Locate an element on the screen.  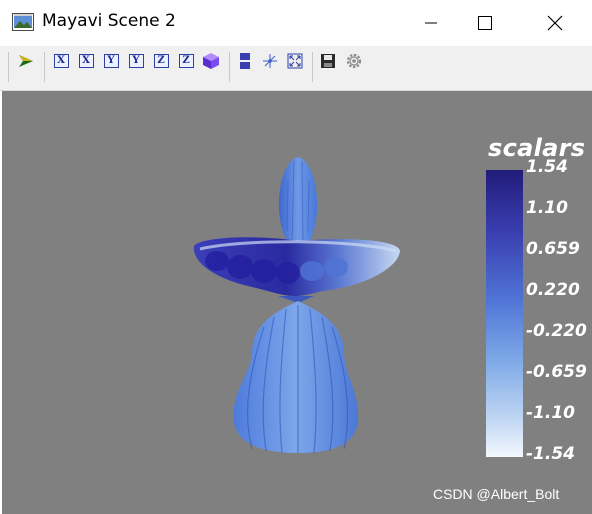
view-z-plus-button: Z is located at coordinates (186, 61).